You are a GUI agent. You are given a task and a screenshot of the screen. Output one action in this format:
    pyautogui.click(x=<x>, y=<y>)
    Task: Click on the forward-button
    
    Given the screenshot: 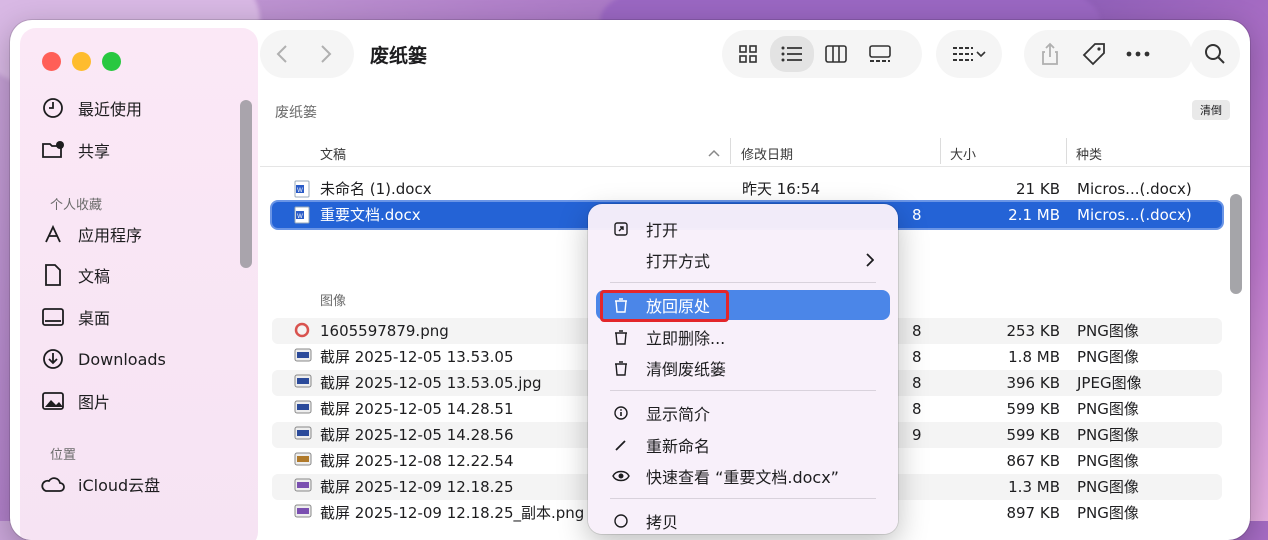 What is the action you would take?
    pyautogui.click(x=326, y=54)
    